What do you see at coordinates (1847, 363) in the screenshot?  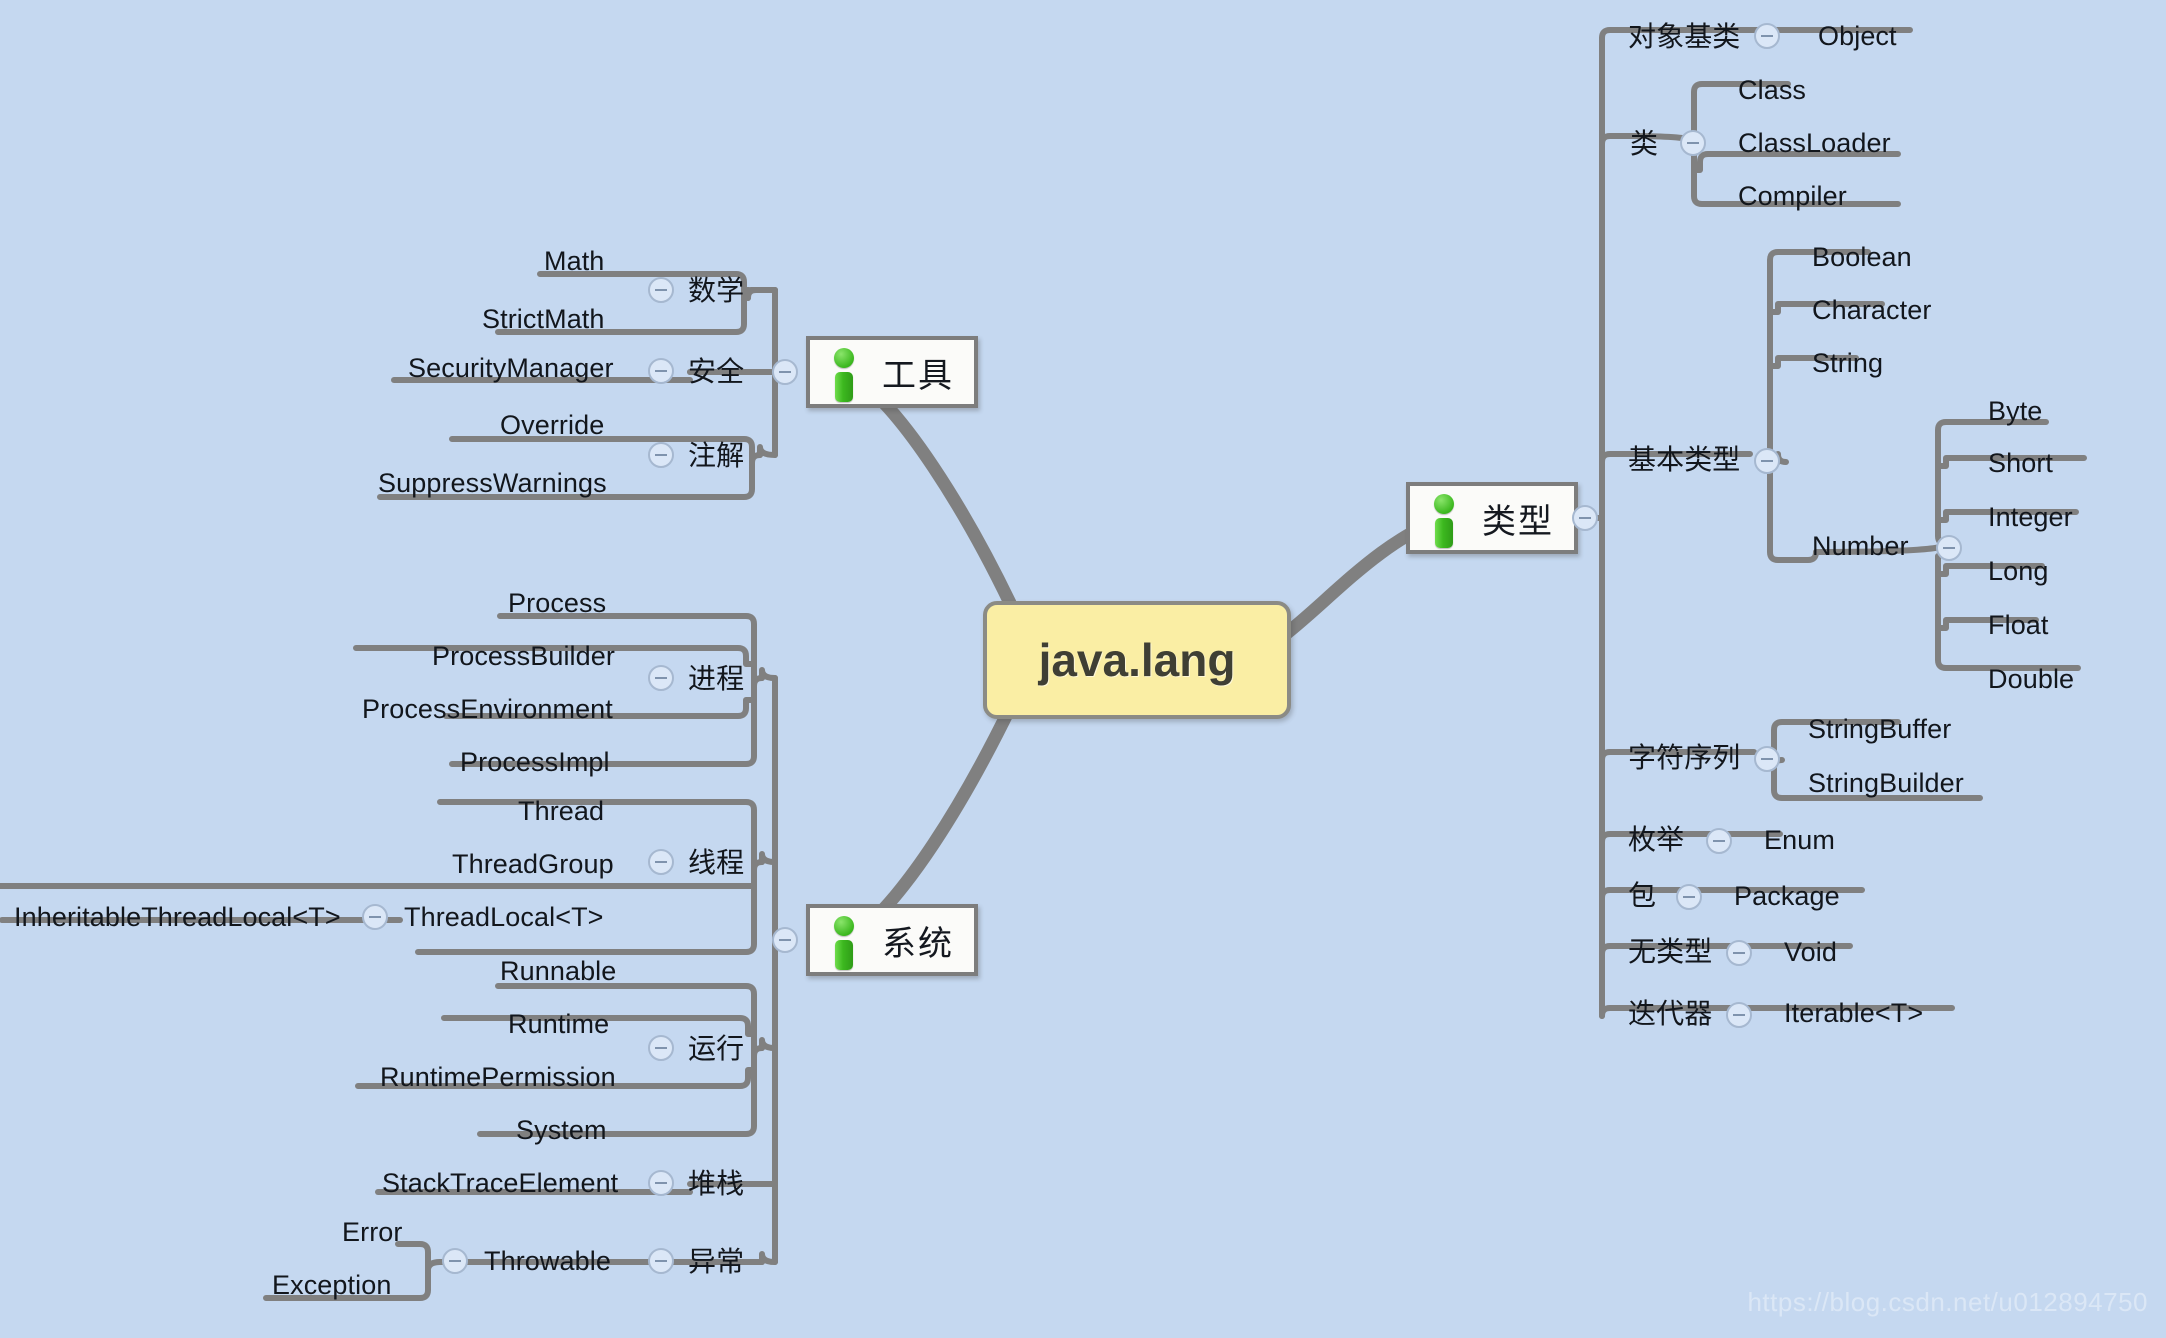 I see `leaf-string: String` at bounding box center [1847, 363].